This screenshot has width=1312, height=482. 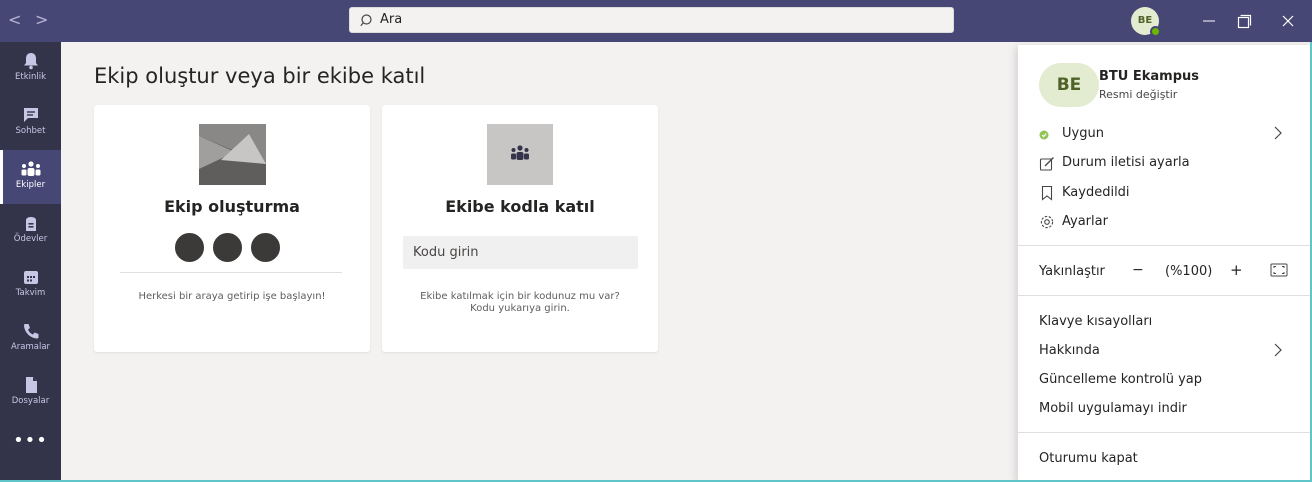 I want to click on phone-icon, so click(x=30, y=331).